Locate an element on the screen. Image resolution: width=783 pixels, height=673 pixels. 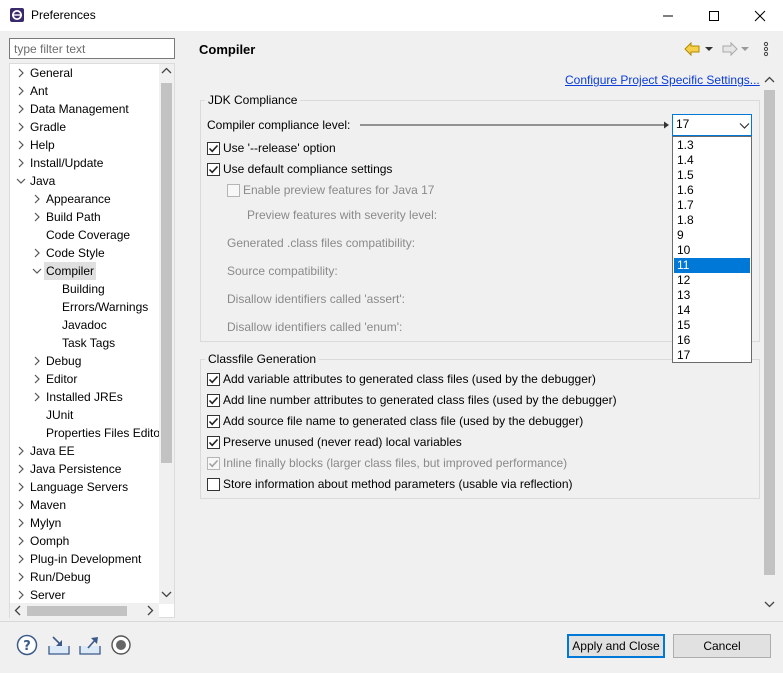
scroll-down-icon is located at coordinates (769, 604).